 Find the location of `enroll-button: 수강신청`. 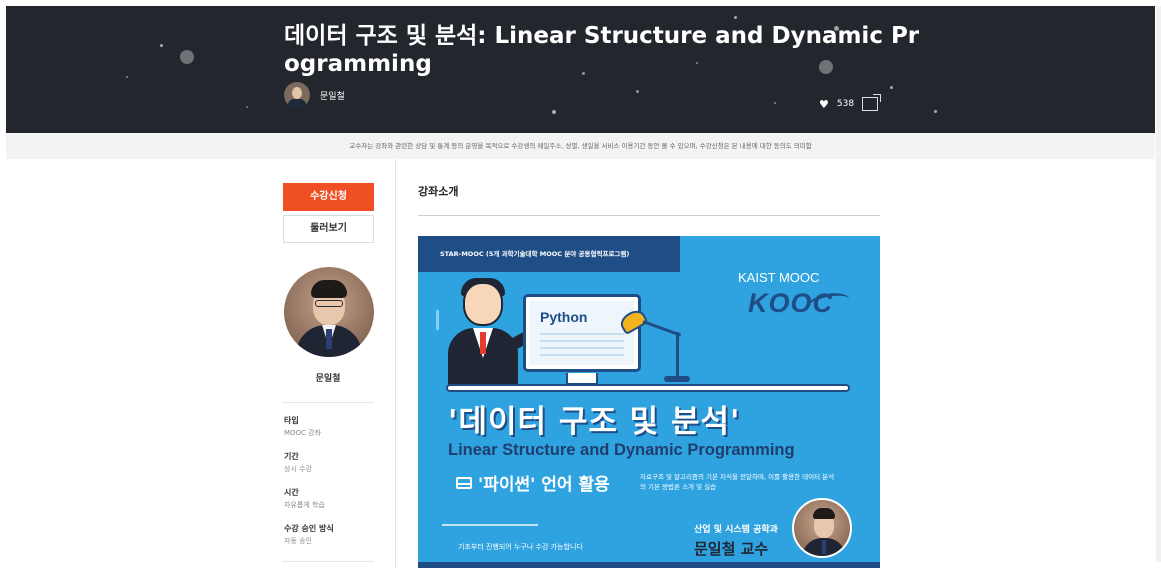

enroll-button: 수강신청 is located at coordinates (328, 197).